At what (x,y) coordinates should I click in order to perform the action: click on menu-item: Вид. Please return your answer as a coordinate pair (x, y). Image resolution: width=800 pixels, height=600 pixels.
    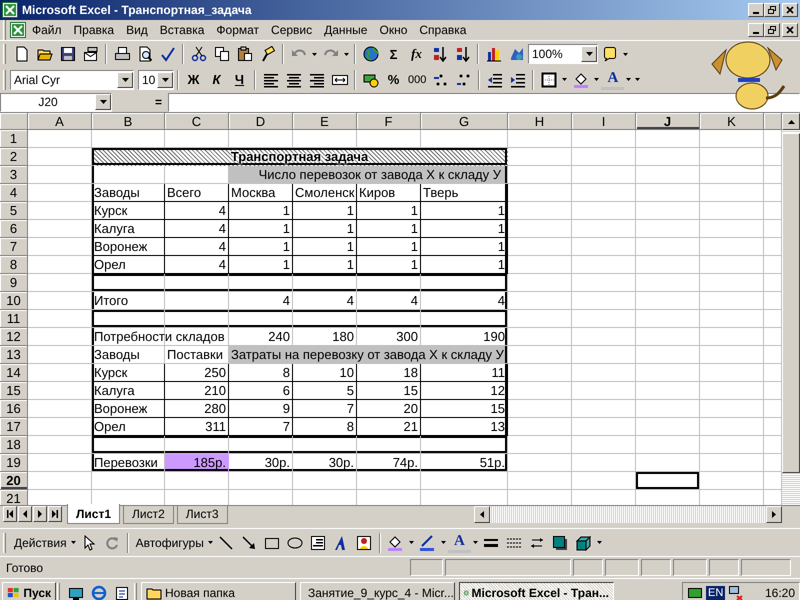
    Looking at the image, I should click on (137, 30).